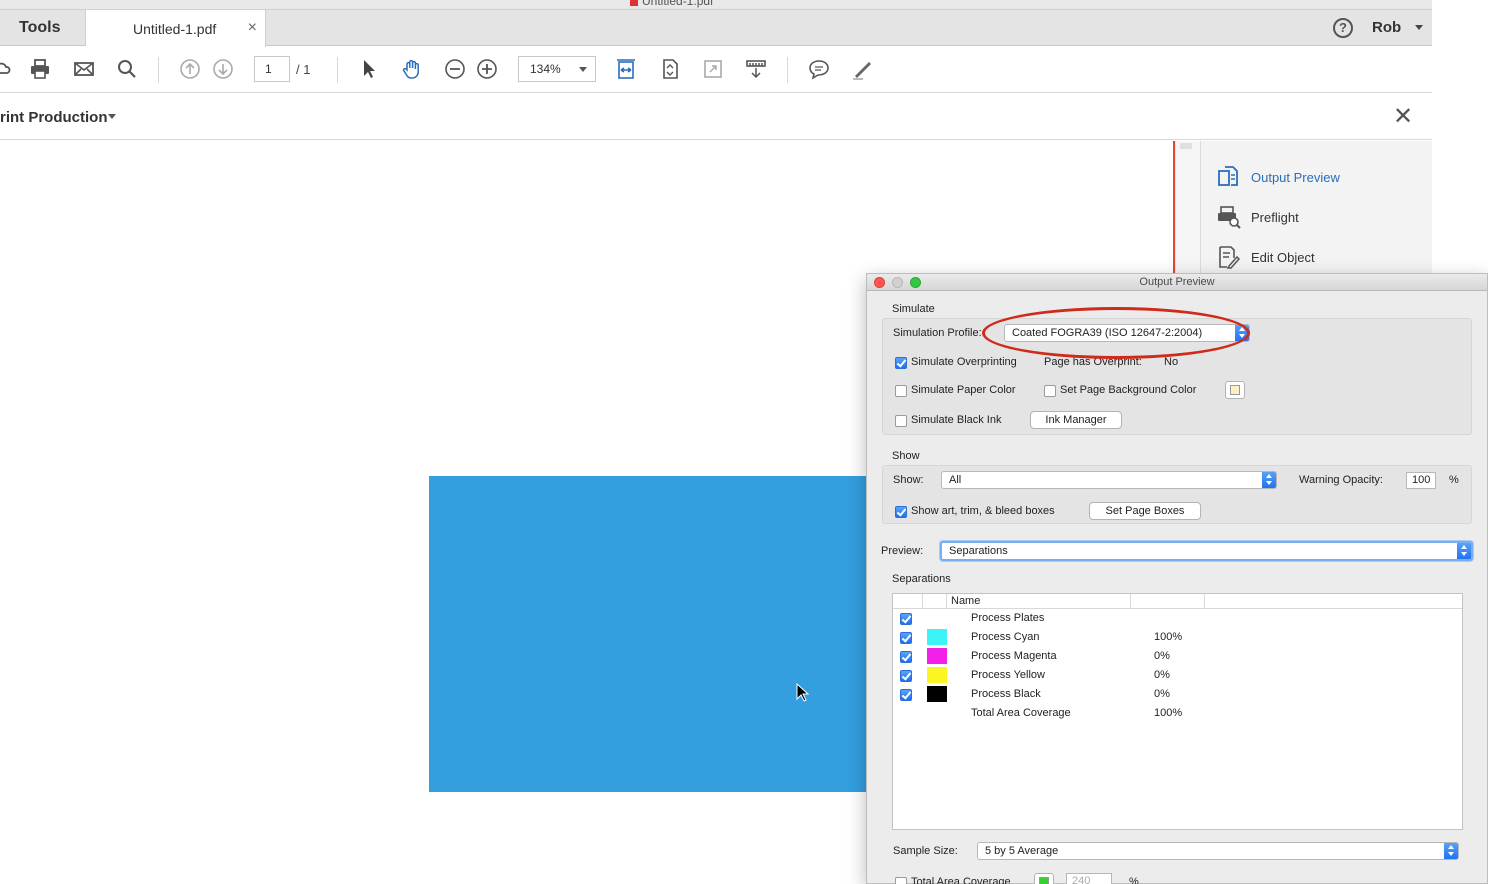  What do you see at coordinates (1044, 878) in the screenshot?
I see `total-area-coverage-color` at bounding box center [1044, 878].